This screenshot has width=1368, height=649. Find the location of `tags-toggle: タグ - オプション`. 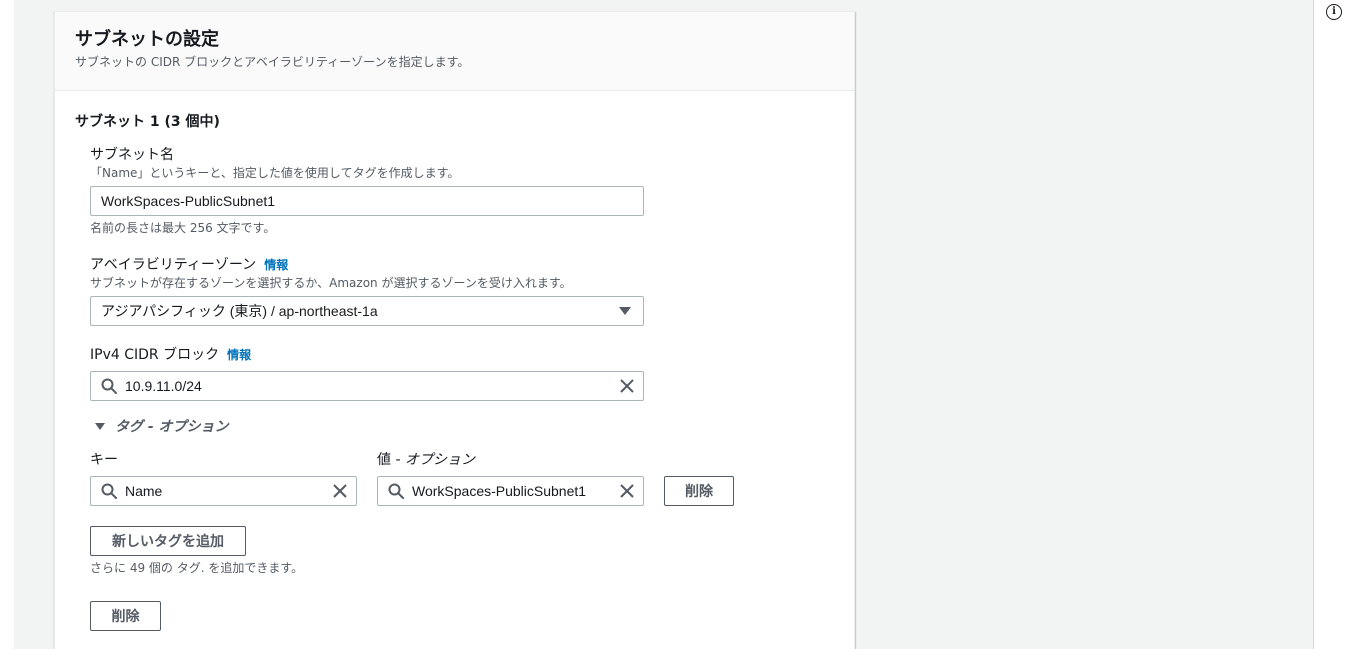

tags-toggle: タグ - オプション is located at coordinates (162, 426).